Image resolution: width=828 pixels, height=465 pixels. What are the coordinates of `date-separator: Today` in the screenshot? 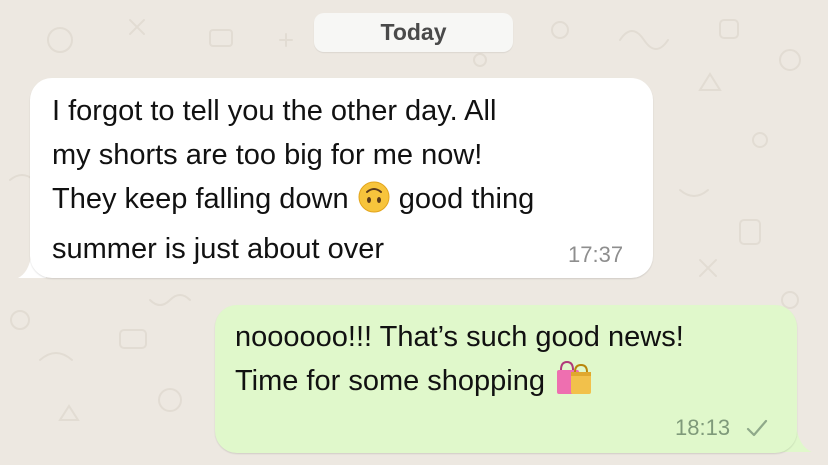 It's located at (413, 32).